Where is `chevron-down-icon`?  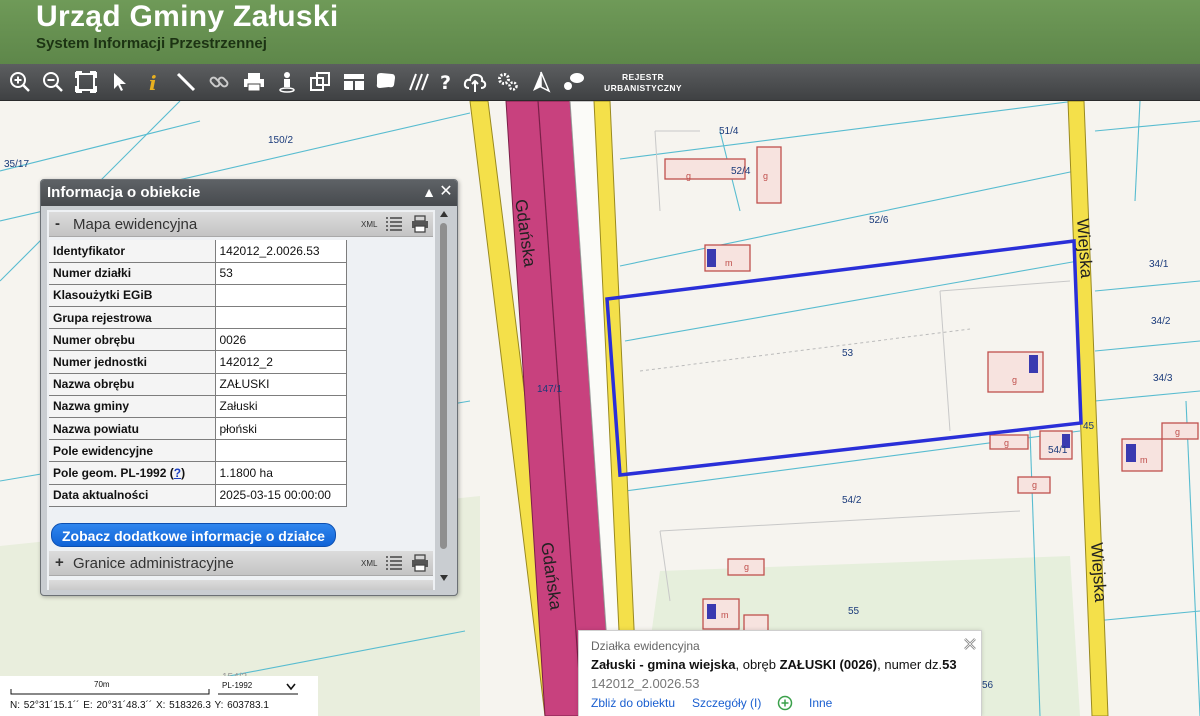 chevron-down-icon is located at coordinates (291, 687).